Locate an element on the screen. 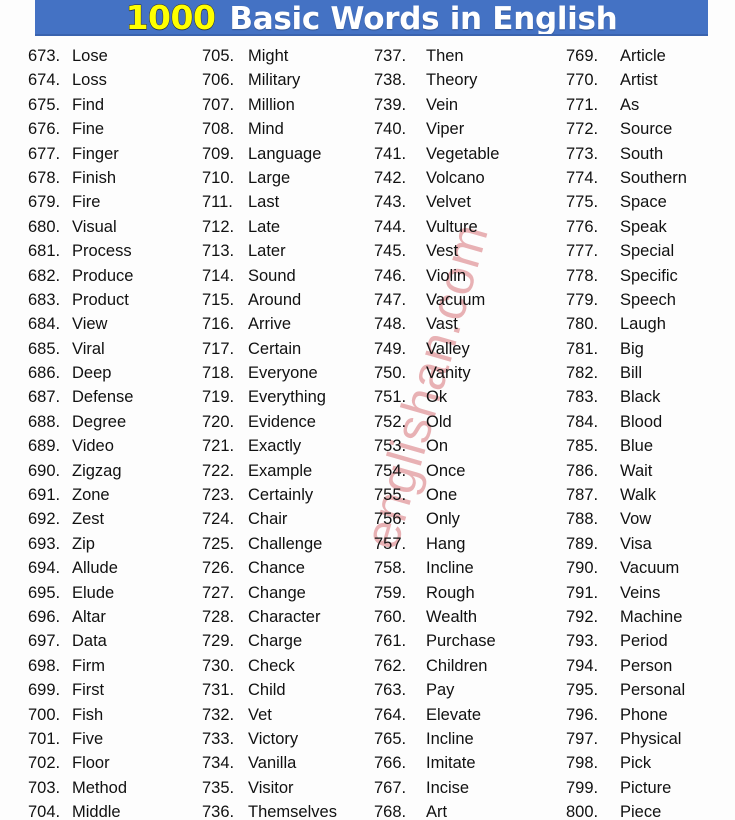  word-text: Finish is located at coordinates (94, 177).